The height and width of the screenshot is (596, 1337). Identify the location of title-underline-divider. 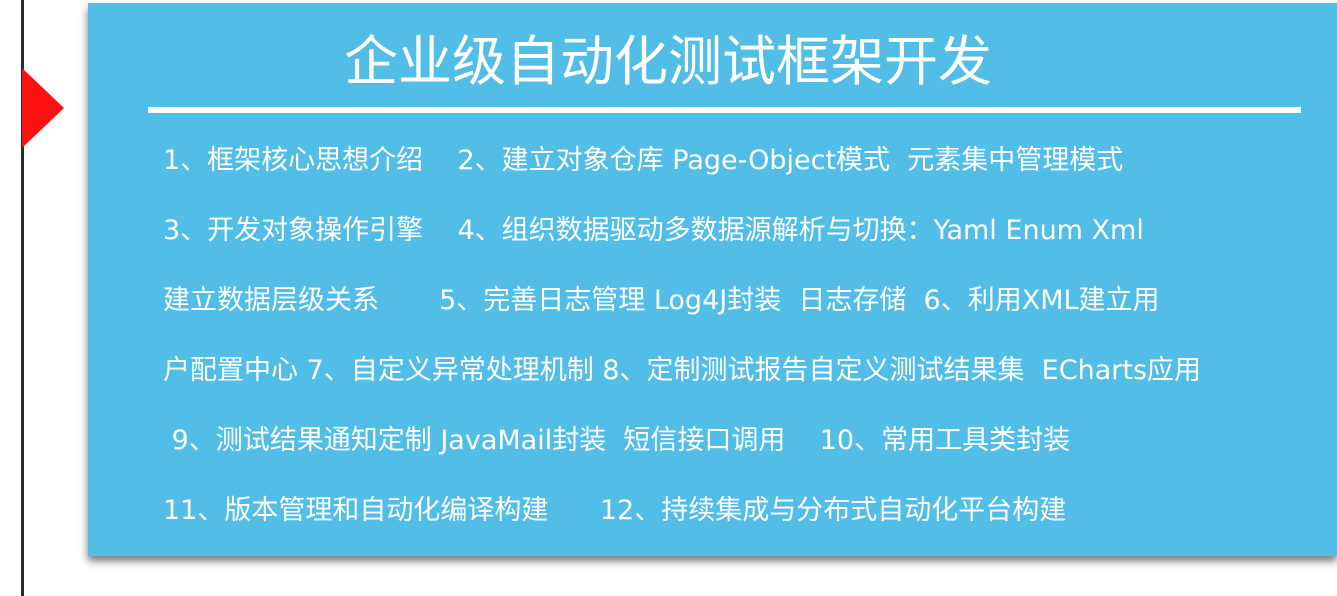
(724, 110).